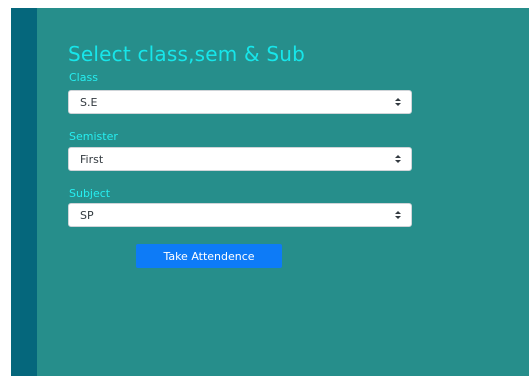 This screenshot has width=529, height=376. Describe the element at coordinates (24, 192) in the screenshot. I see `side-strip` at that location.